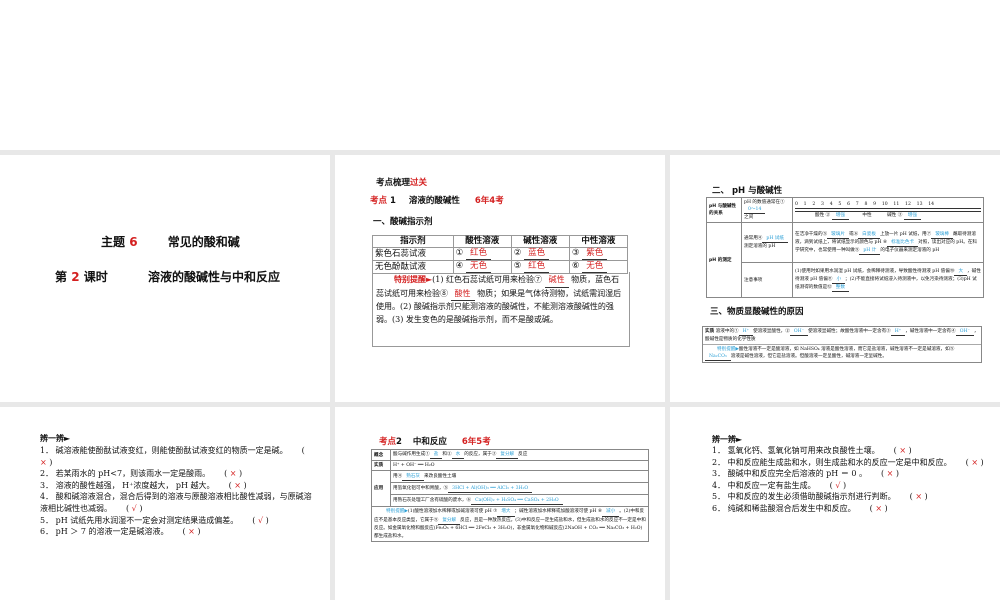 The image size is (1000, 600). I want to click on table-cell: ③ 紫色, so click(598, 254).